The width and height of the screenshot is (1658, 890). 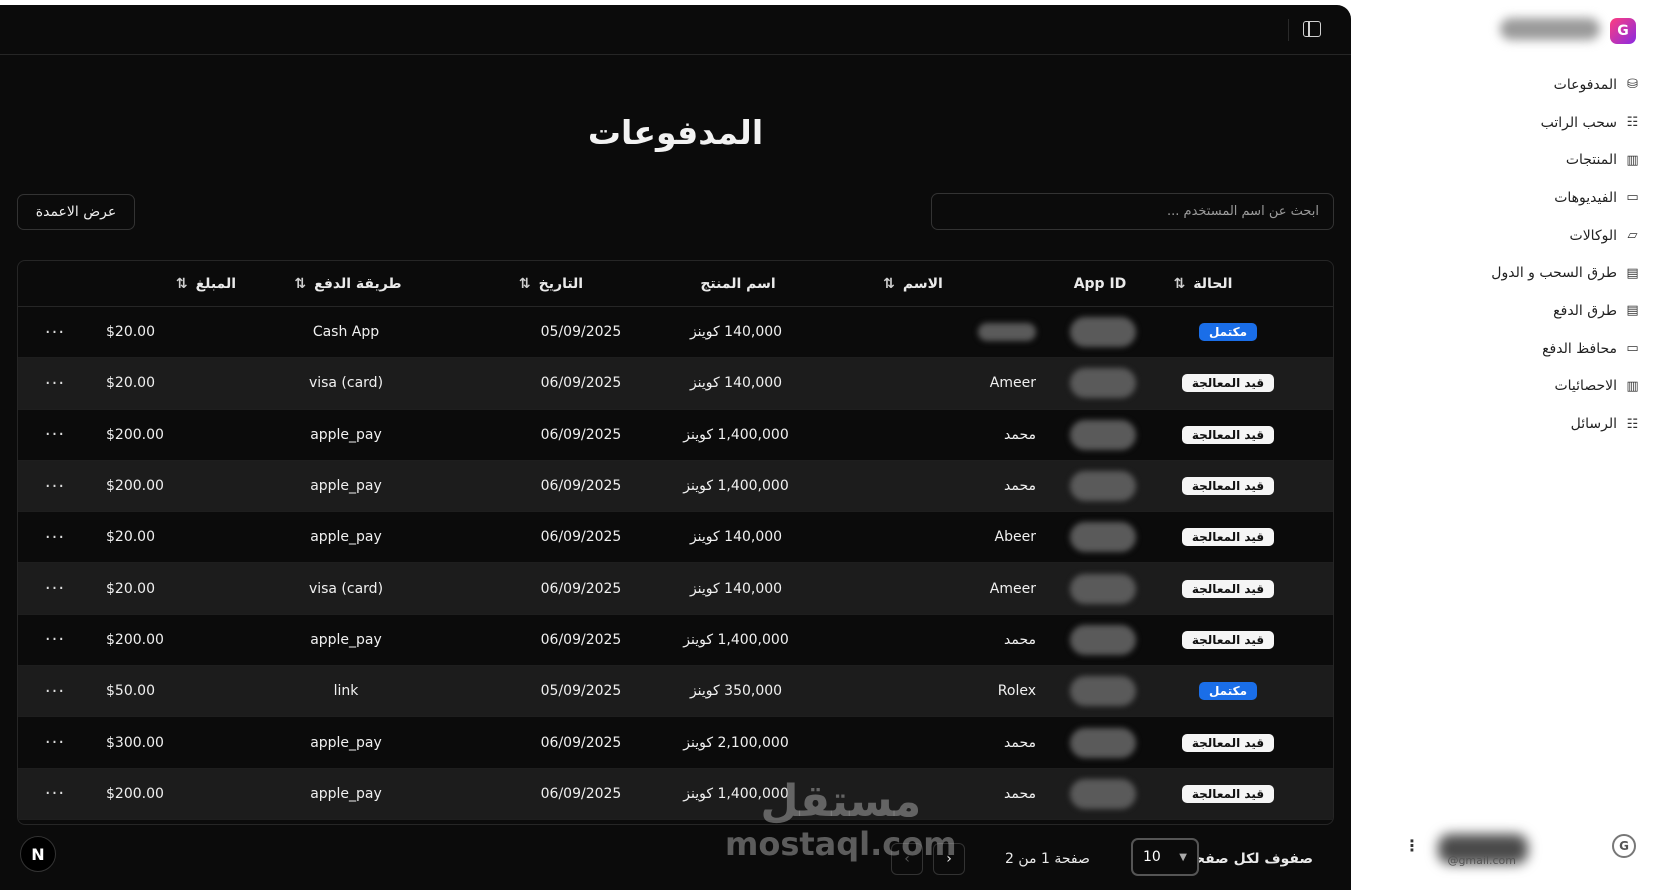 I want to click on name-cell: Ameer, so click(x=976, y=383).